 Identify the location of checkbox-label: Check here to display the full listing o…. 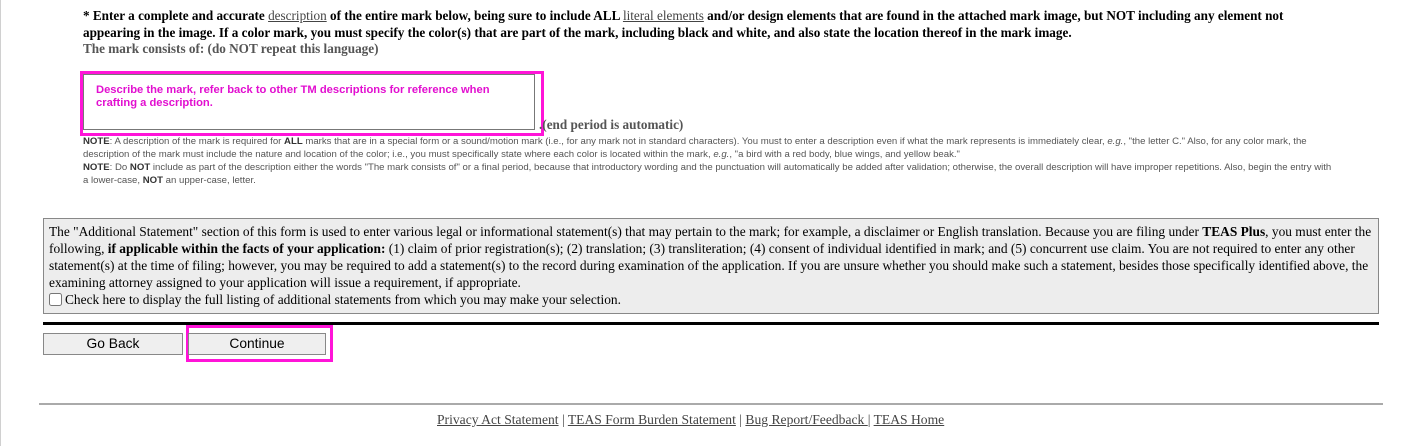
(343, 299).